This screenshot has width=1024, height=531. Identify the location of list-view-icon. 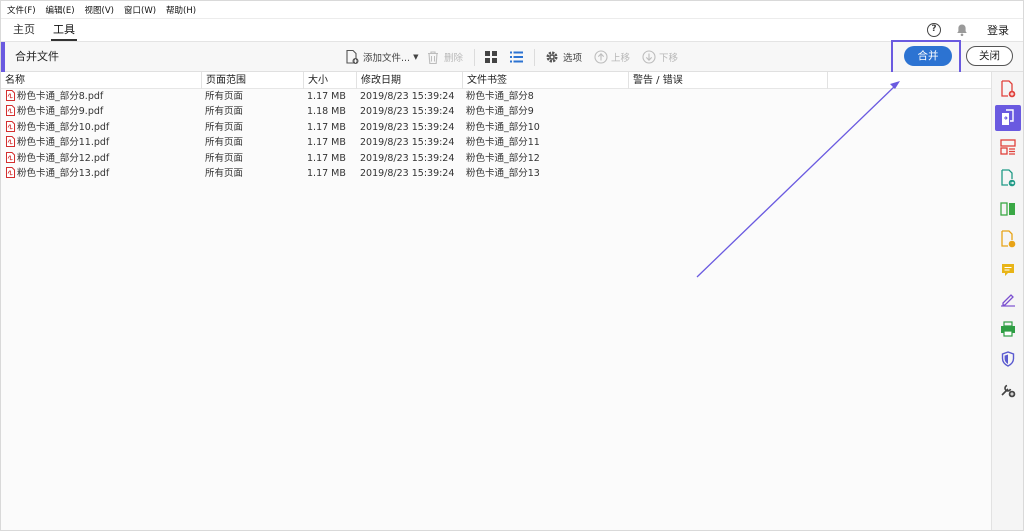
(516, 57).